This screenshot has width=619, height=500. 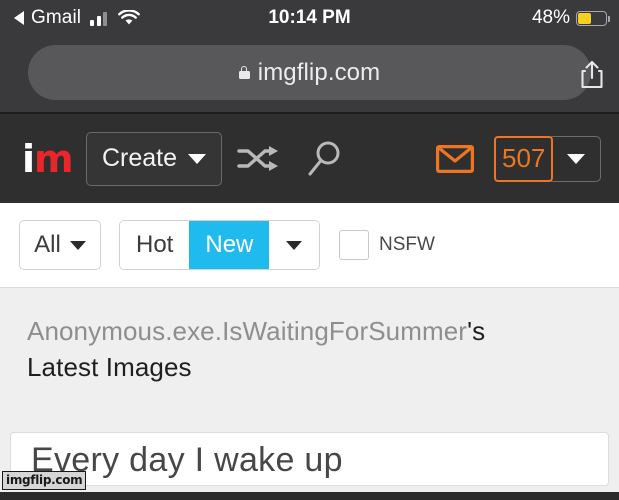 I want to click on ios-status-bar: Gmail 10:14 PM 48%, so click(x=309, y=18).